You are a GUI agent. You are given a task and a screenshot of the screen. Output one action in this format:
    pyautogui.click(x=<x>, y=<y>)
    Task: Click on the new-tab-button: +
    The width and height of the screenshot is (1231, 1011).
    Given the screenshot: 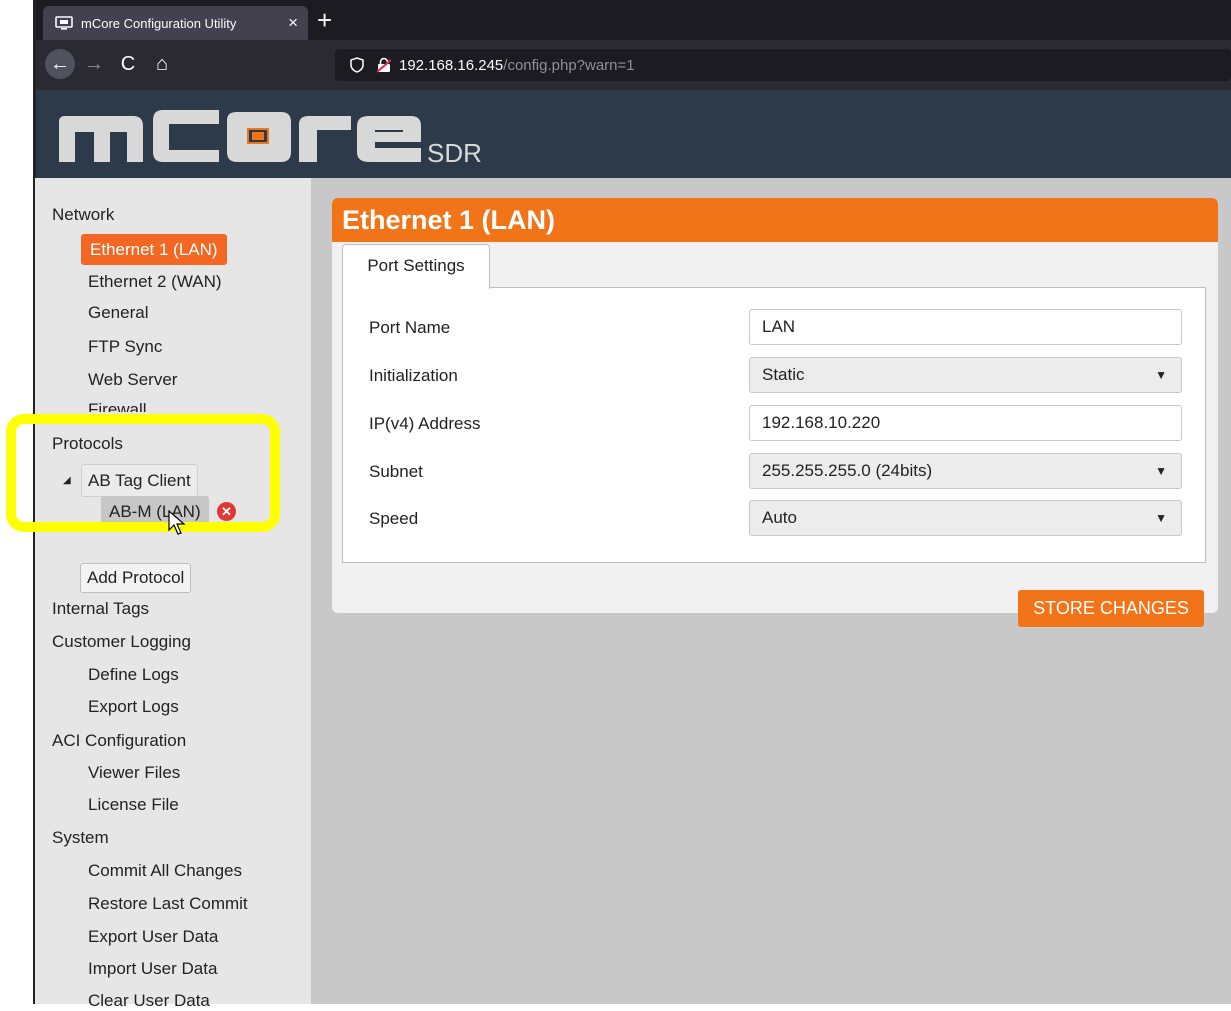 What is the action you would take?
    pyautogui.click(x=324, y=20)
    